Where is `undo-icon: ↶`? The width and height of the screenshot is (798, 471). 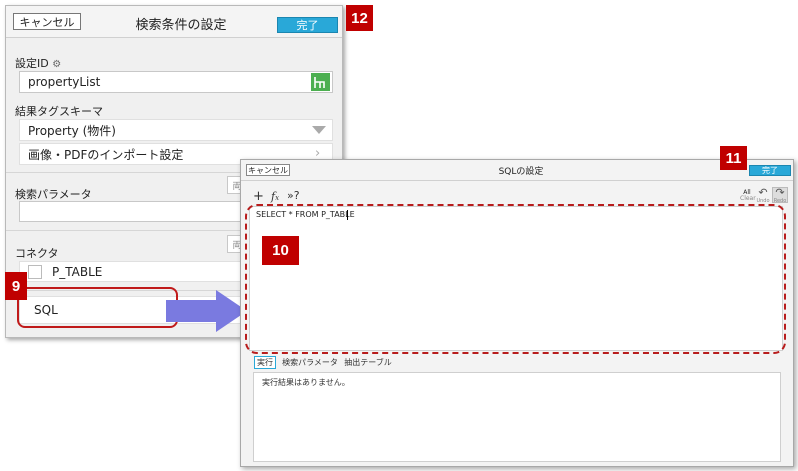
undo-icon: ↶ is located at coordinates (763, 192).